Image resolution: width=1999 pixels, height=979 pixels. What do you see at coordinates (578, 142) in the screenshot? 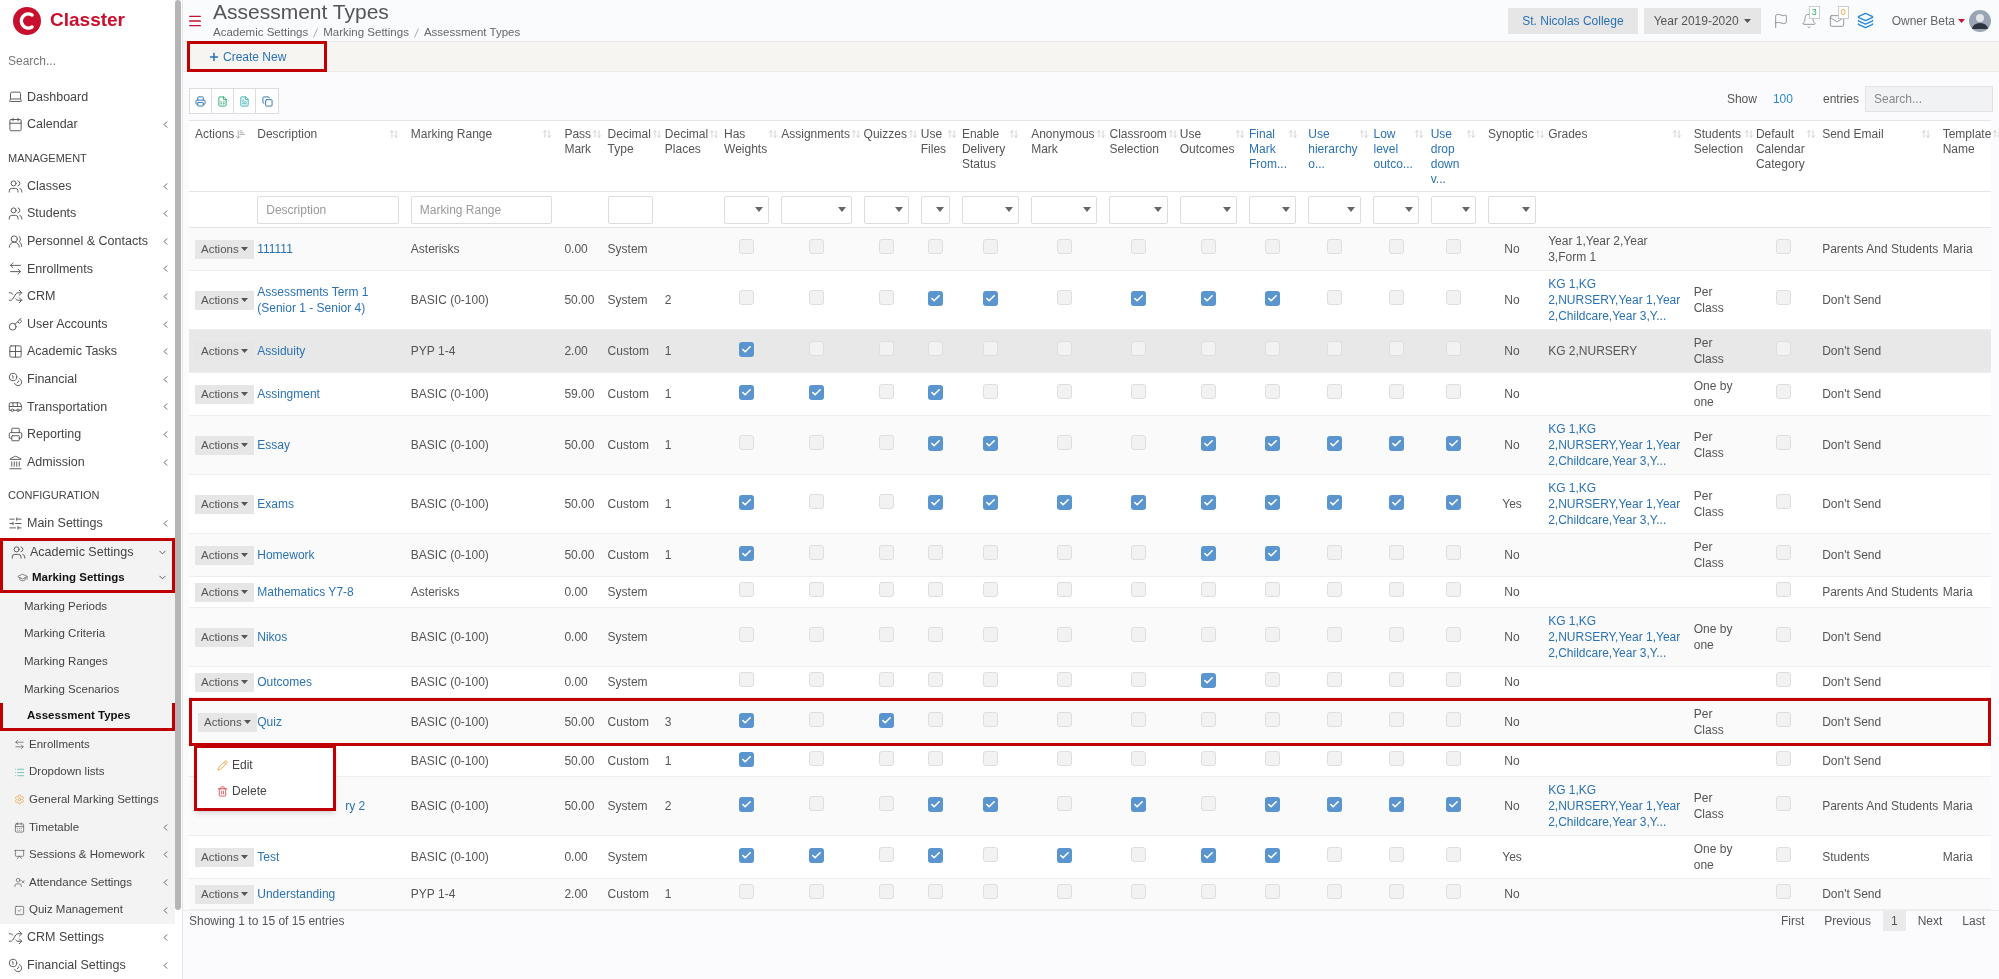
I see `column-header: Pass Mark` at bounding box center [578, 142].